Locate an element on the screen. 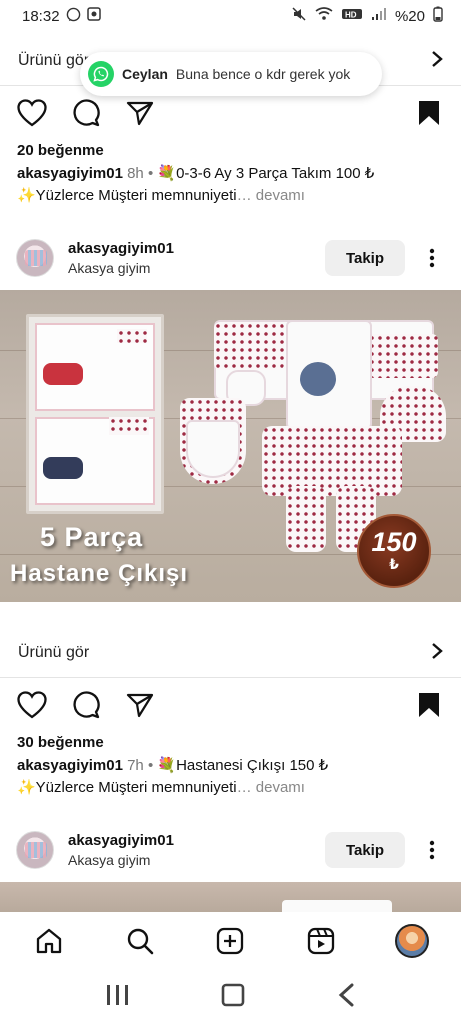  post-time: 8h is located at coordinates (135, 173).